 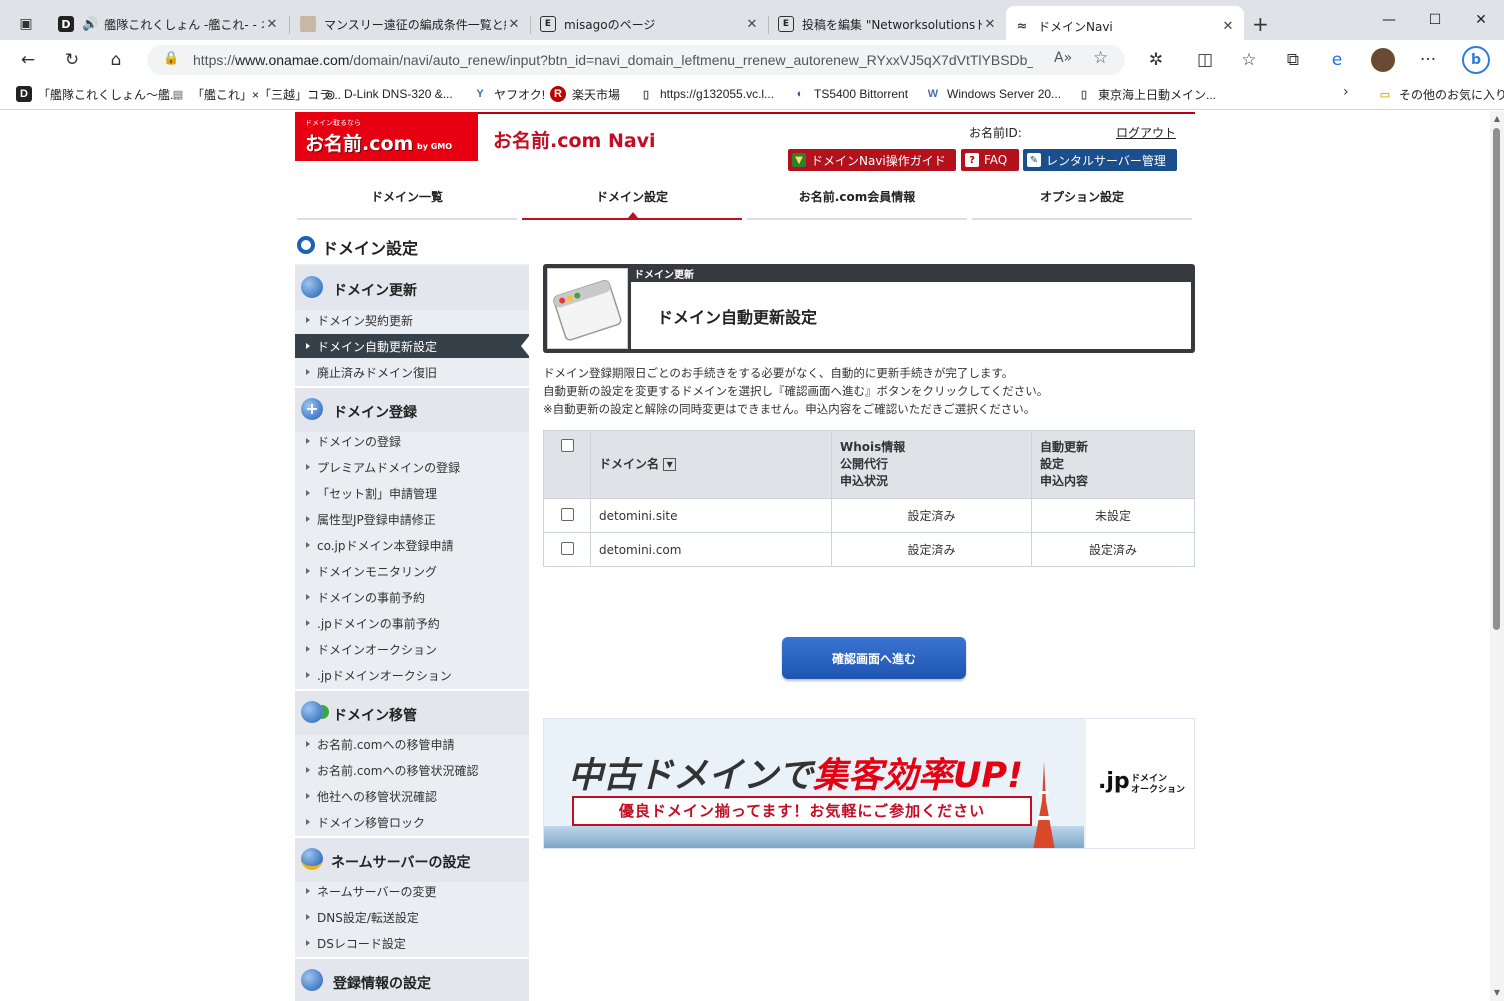 I want to click on sidebar-item-contract-renew: ドメイン契約更新, so click(x=412, y=320).